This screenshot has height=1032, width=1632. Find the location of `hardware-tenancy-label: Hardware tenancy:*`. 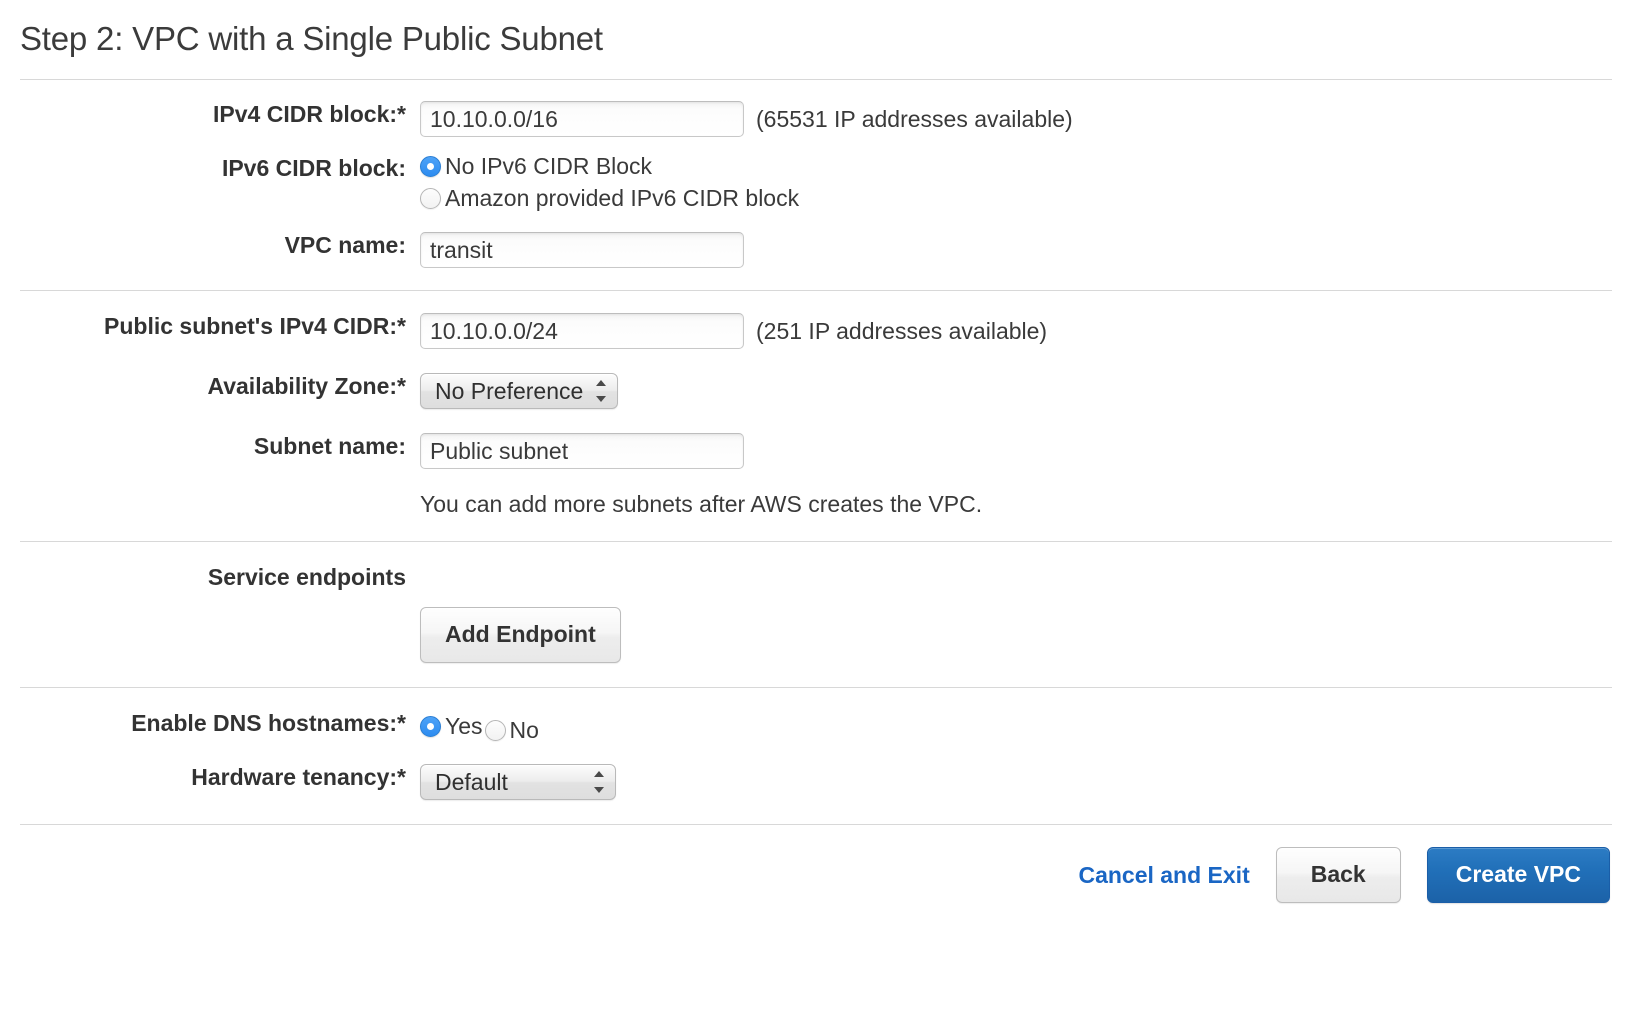

hardware-tenancy-label: Hardware tenancy:* is located at coordinates (298, 777).